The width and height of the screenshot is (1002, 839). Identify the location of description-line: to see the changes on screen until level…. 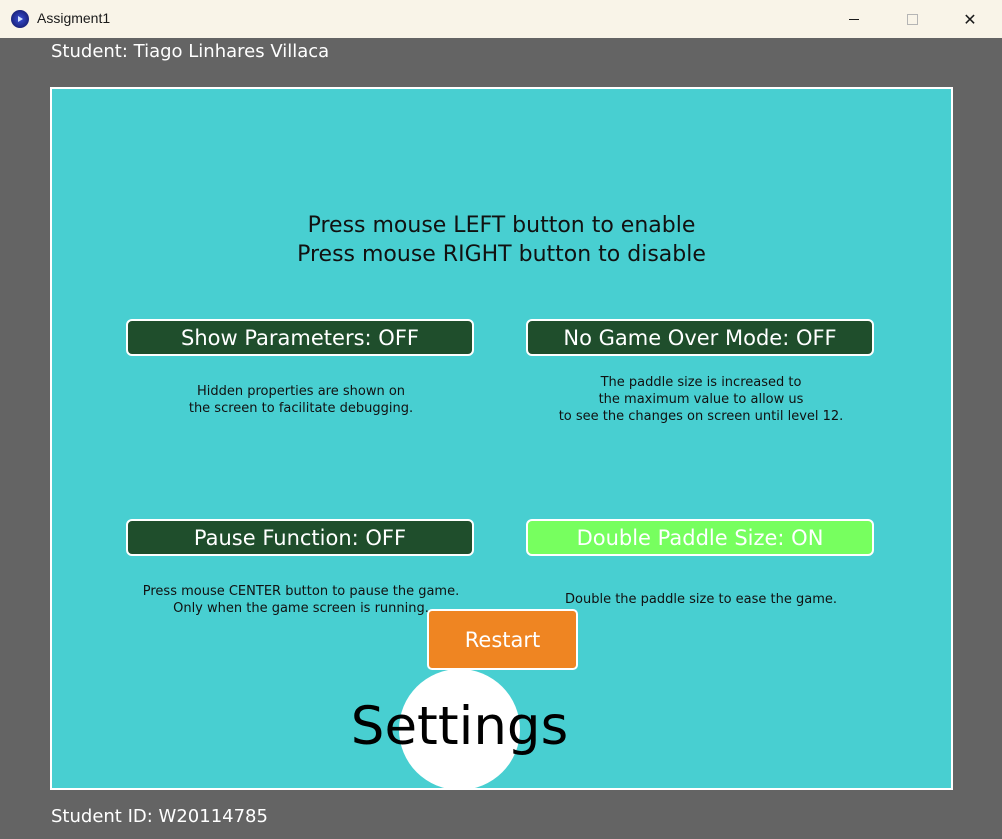
(701, 416).